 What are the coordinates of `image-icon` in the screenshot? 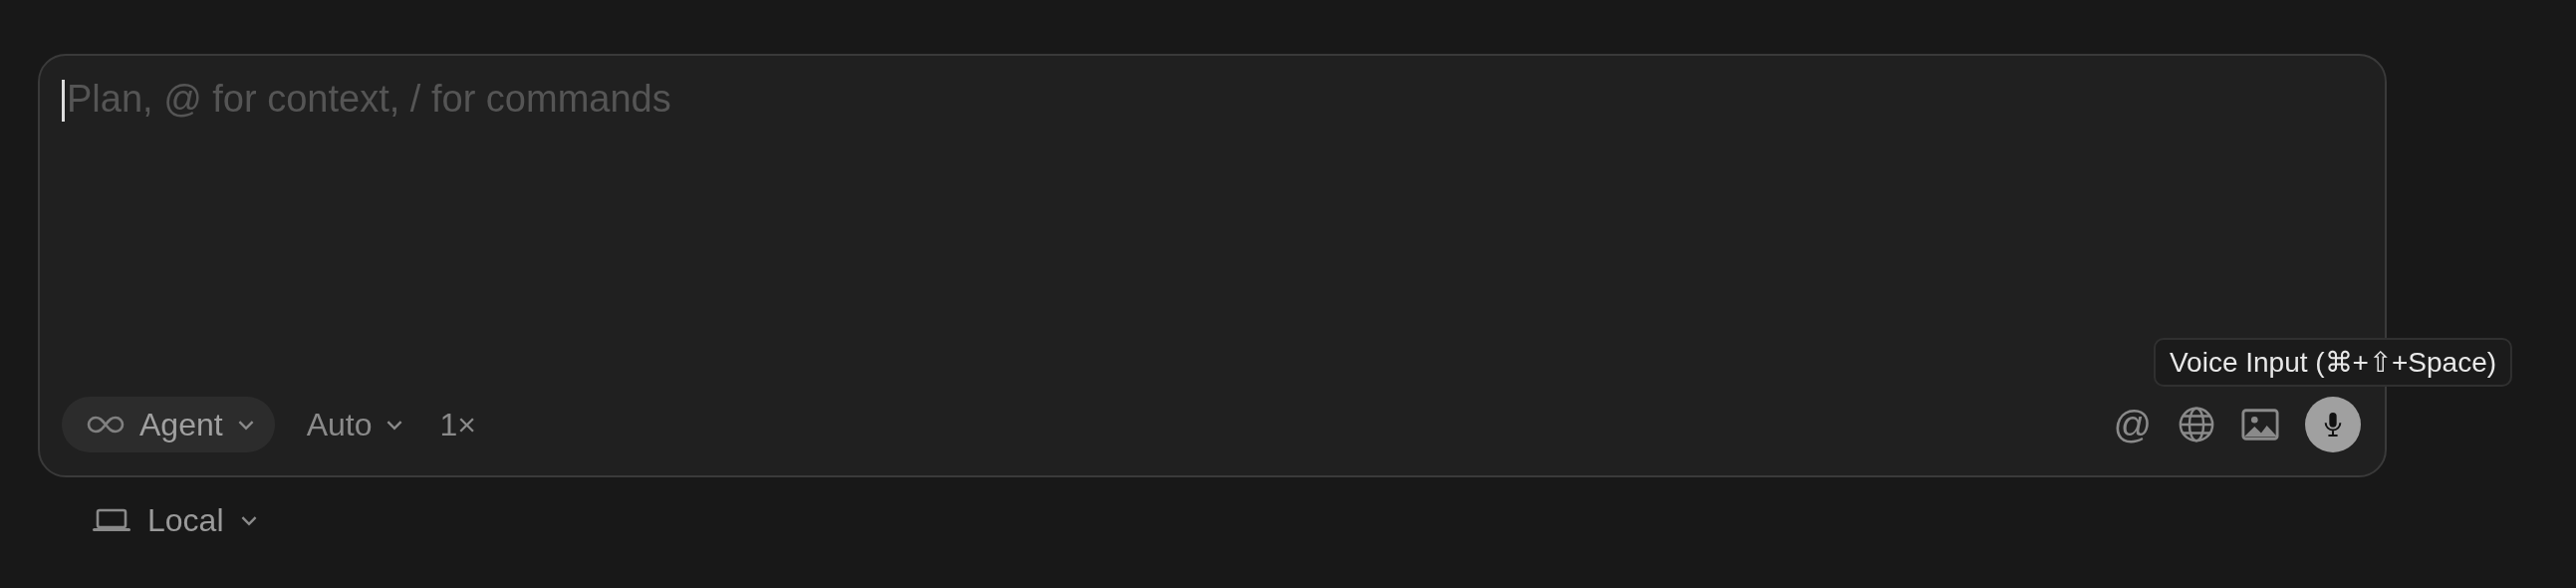 It's located at (2260, 424).